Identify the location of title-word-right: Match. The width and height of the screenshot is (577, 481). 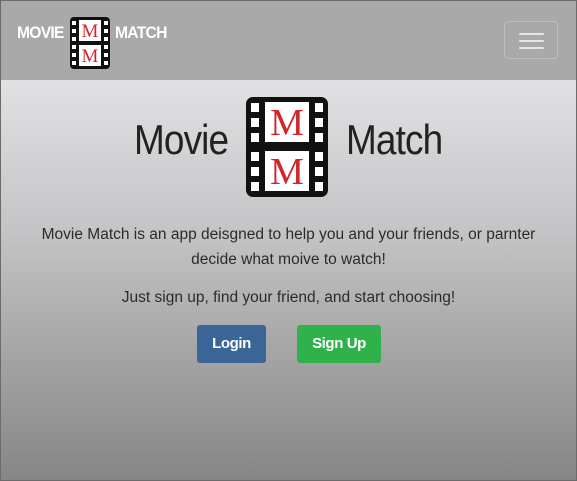
(394, 139).